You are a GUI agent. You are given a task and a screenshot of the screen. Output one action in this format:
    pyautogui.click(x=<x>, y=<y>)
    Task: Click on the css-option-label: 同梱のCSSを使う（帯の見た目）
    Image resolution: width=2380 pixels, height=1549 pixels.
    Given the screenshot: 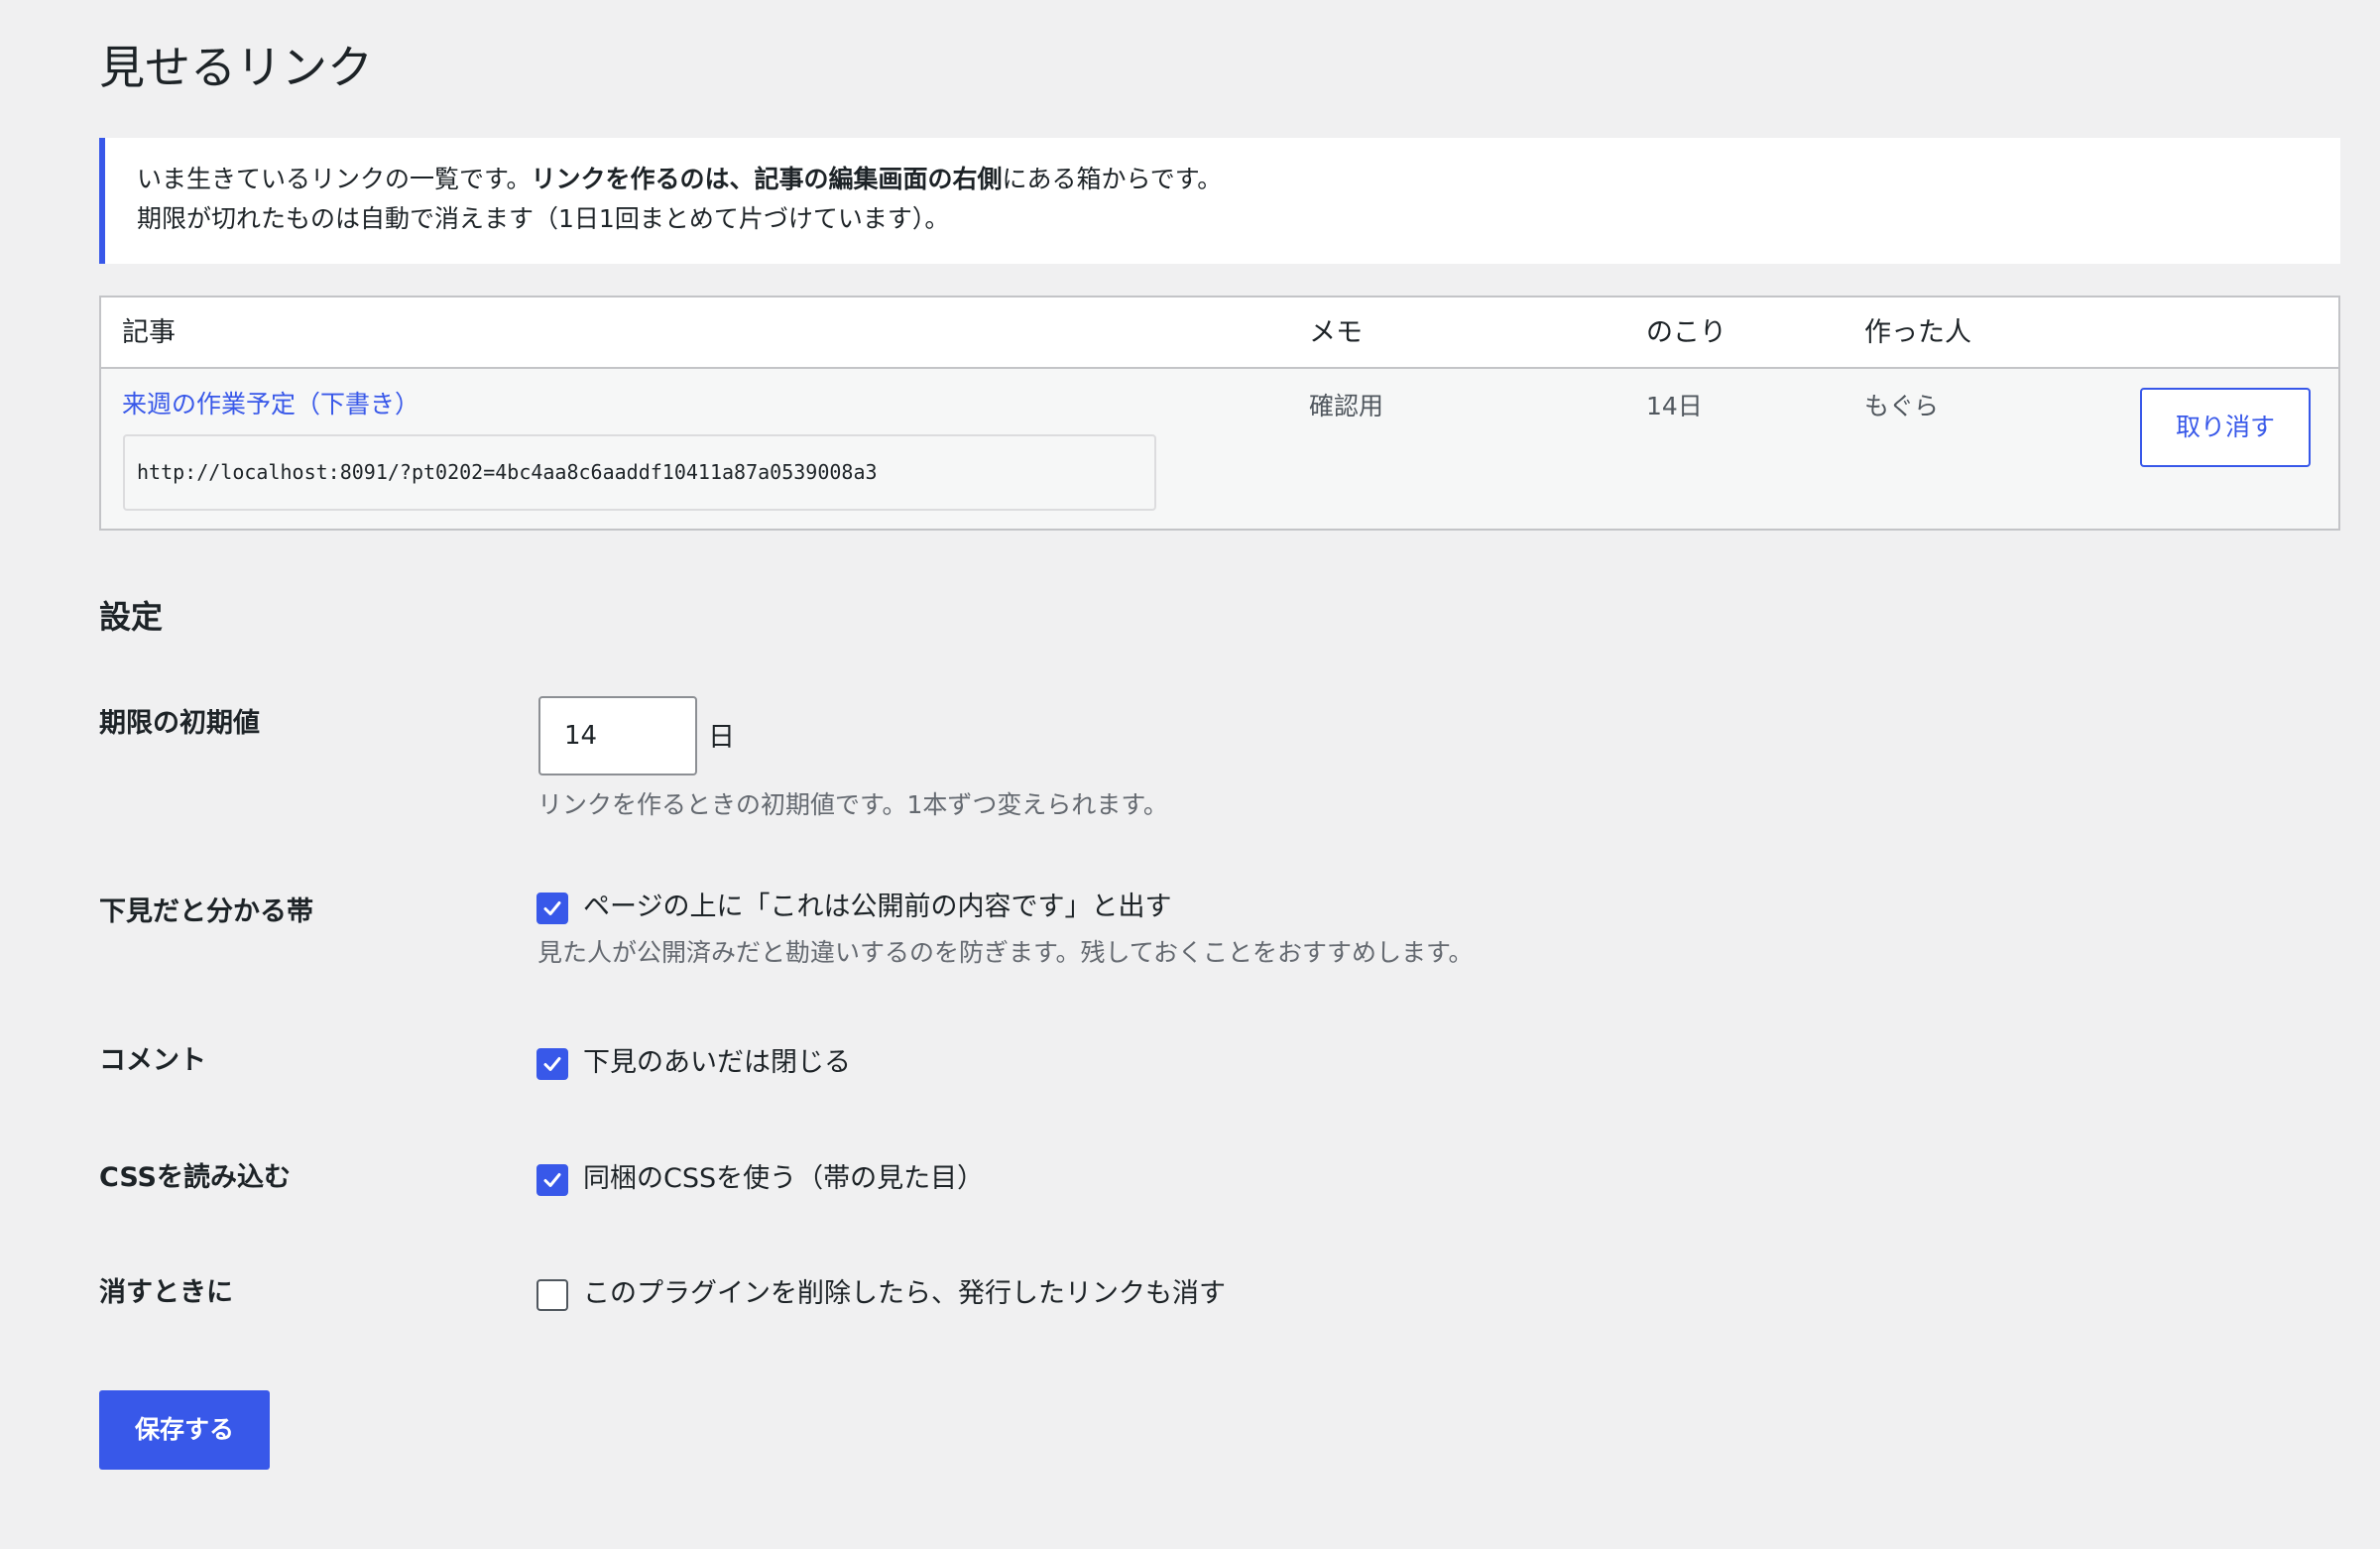 What is the action you would take?
    pyautogui.click(x=783, y=1179)
    